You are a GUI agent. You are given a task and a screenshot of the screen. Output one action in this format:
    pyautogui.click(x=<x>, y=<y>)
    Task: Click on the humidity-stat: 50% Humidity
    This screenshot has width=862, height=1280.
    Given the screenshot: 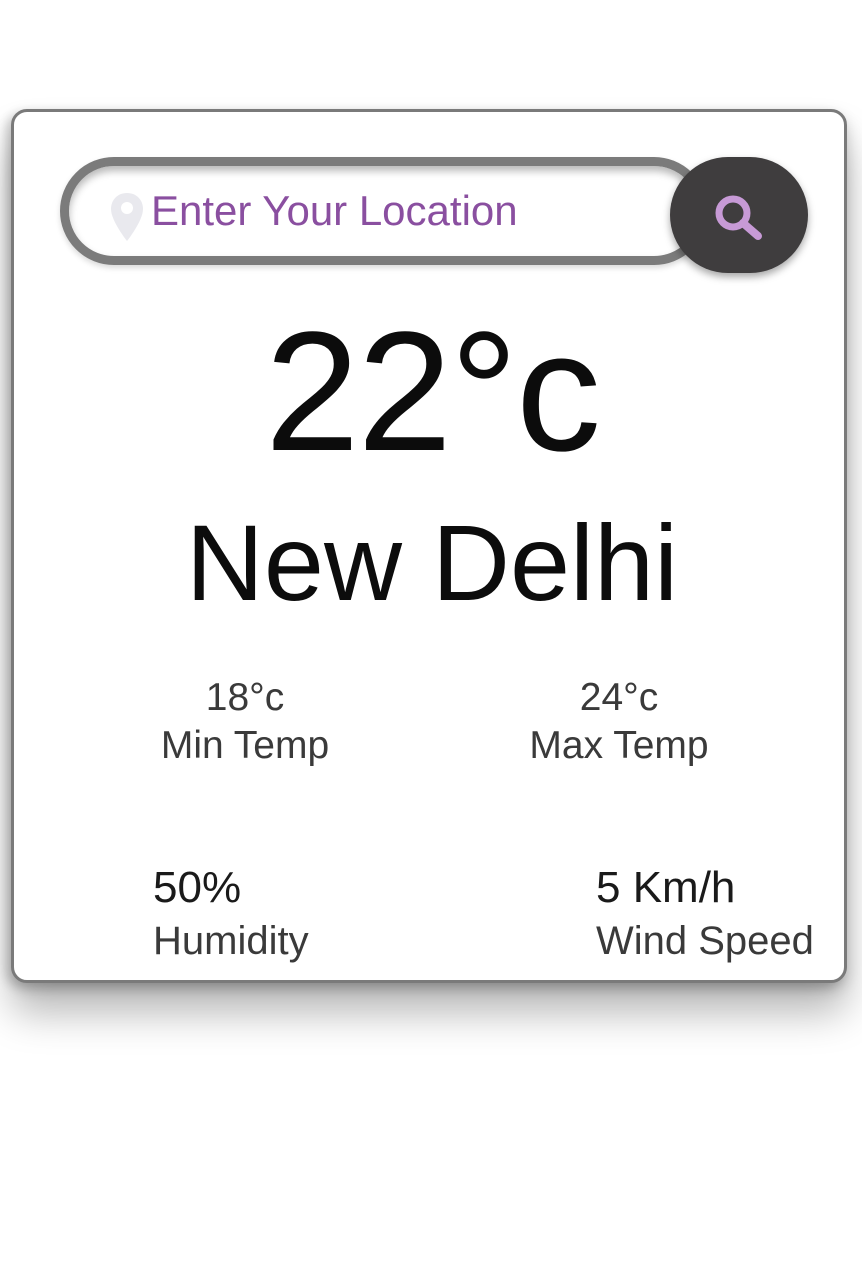 What is the action you would take?
    pyautogui.click(x=231, y=915)
    